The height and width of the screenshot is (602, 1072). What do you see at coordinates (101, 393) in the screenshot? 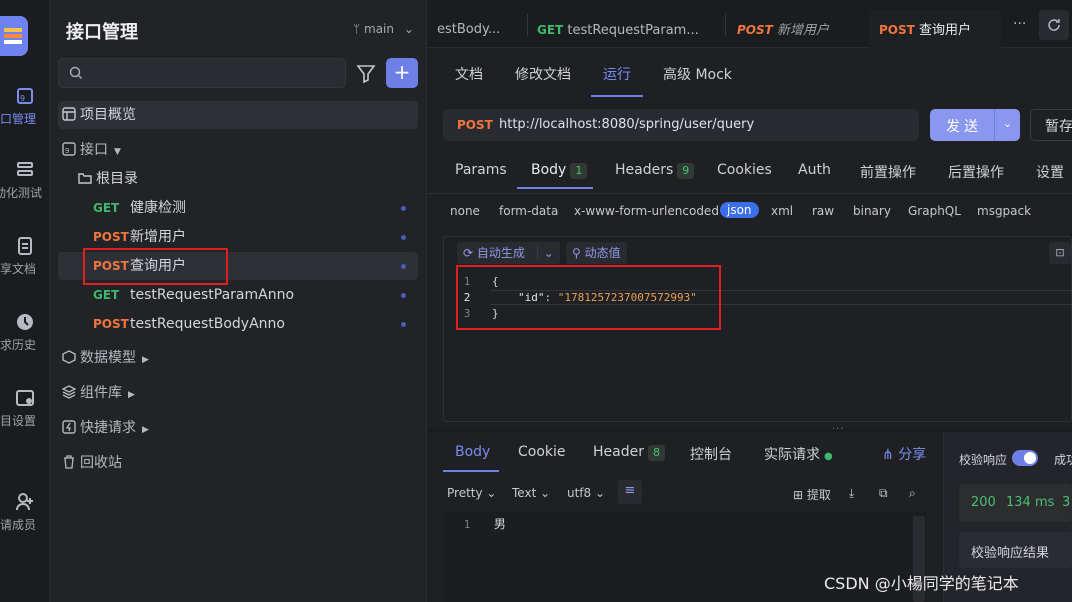
I see `tree-label: 组件库` at bounding box center [101, 393].